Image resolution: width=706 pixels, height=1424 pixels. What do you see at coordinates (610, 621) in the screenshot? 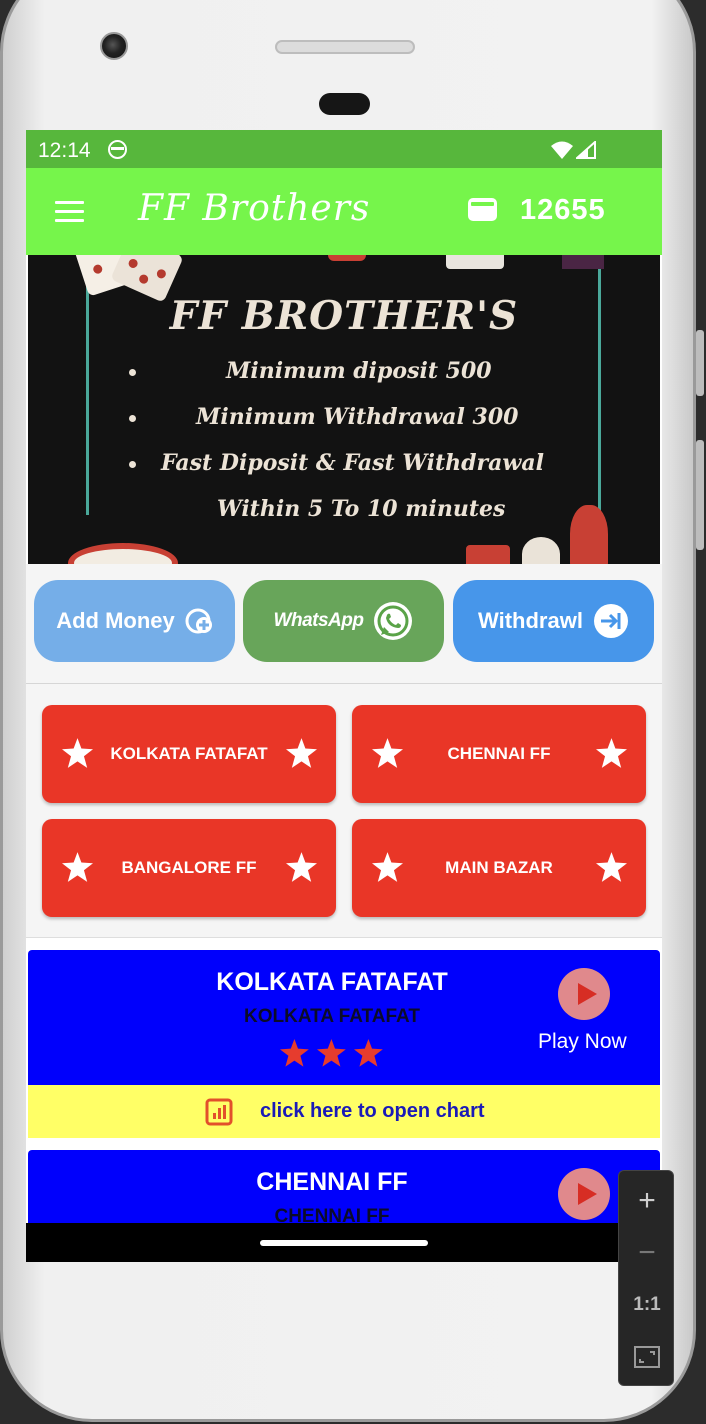
I see `withdraw-arrow-icon` at bounding box center [610, 621].